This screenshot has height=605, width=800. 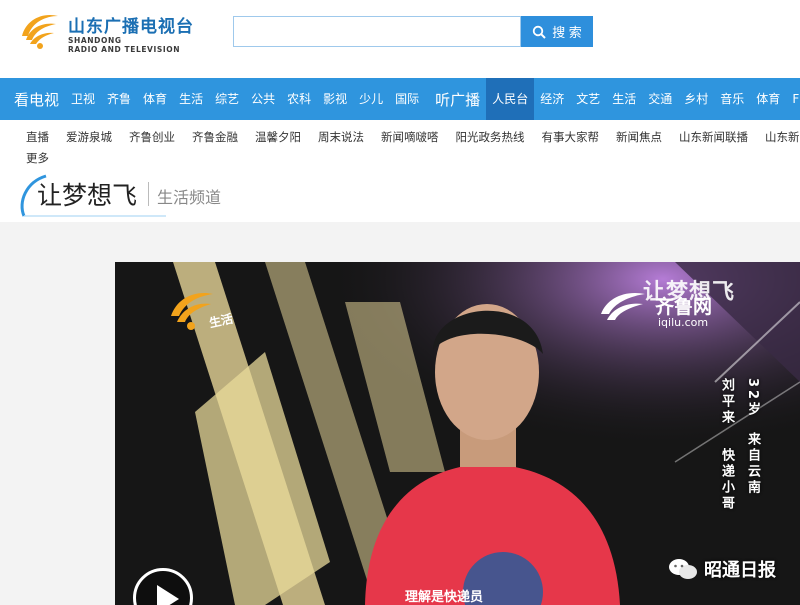 What do you see at coordinates (740, 570) in the screenshot?
I see `wechat-account-name: 昭通日报` at bounding box center [740, 570].